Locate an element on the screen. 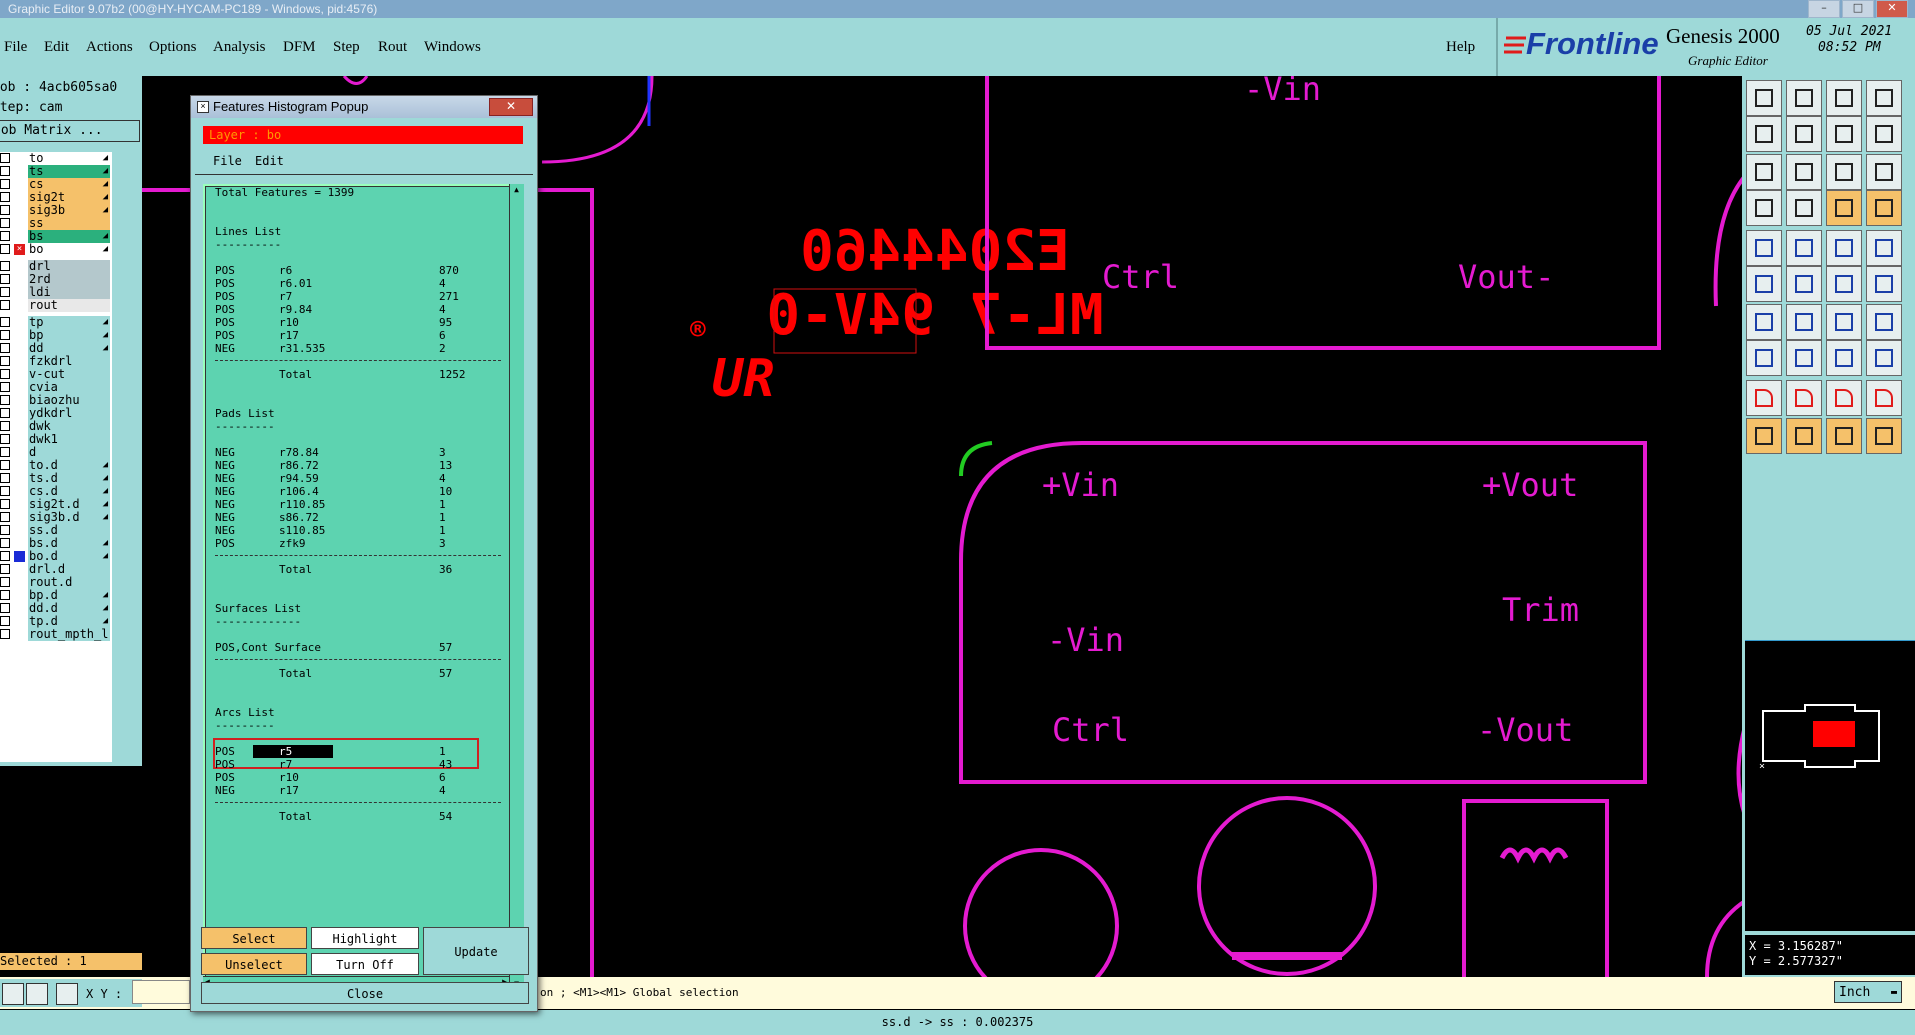 This screenshot has height=1035, width=1915. layer-copy-icon is located at coordinates (1844, 134).